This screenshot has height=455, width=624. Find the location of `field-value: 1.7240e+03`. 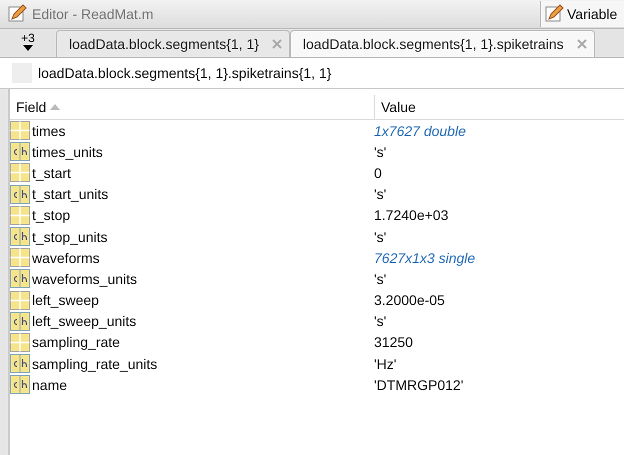

field-value: 1.7240e+03 is located at coordinates (411, 215).